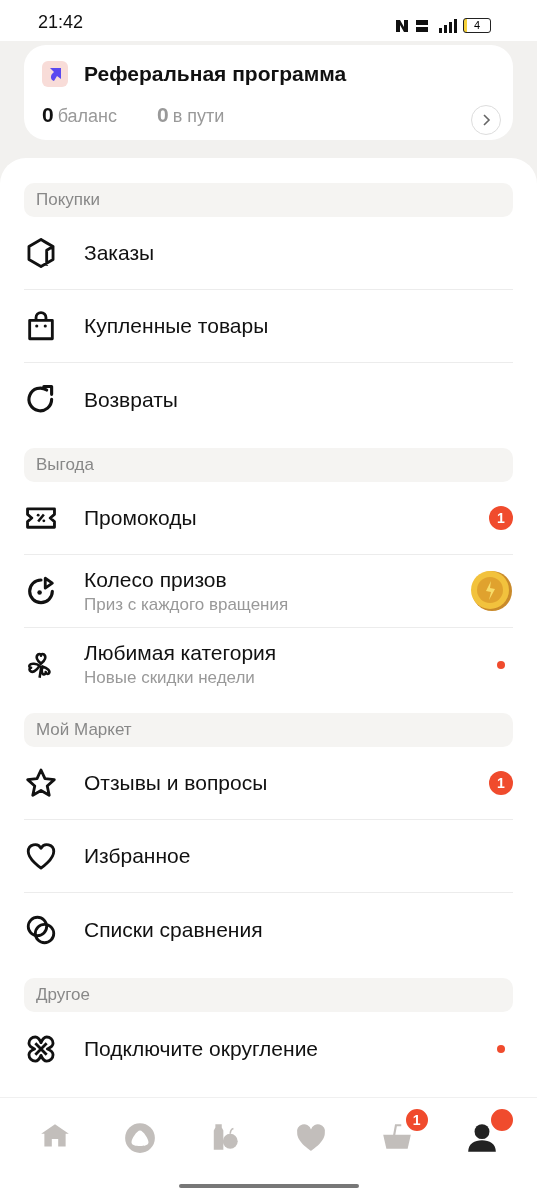  I want to click on item-label: Отзывы и вопросы, so click(176, 783).